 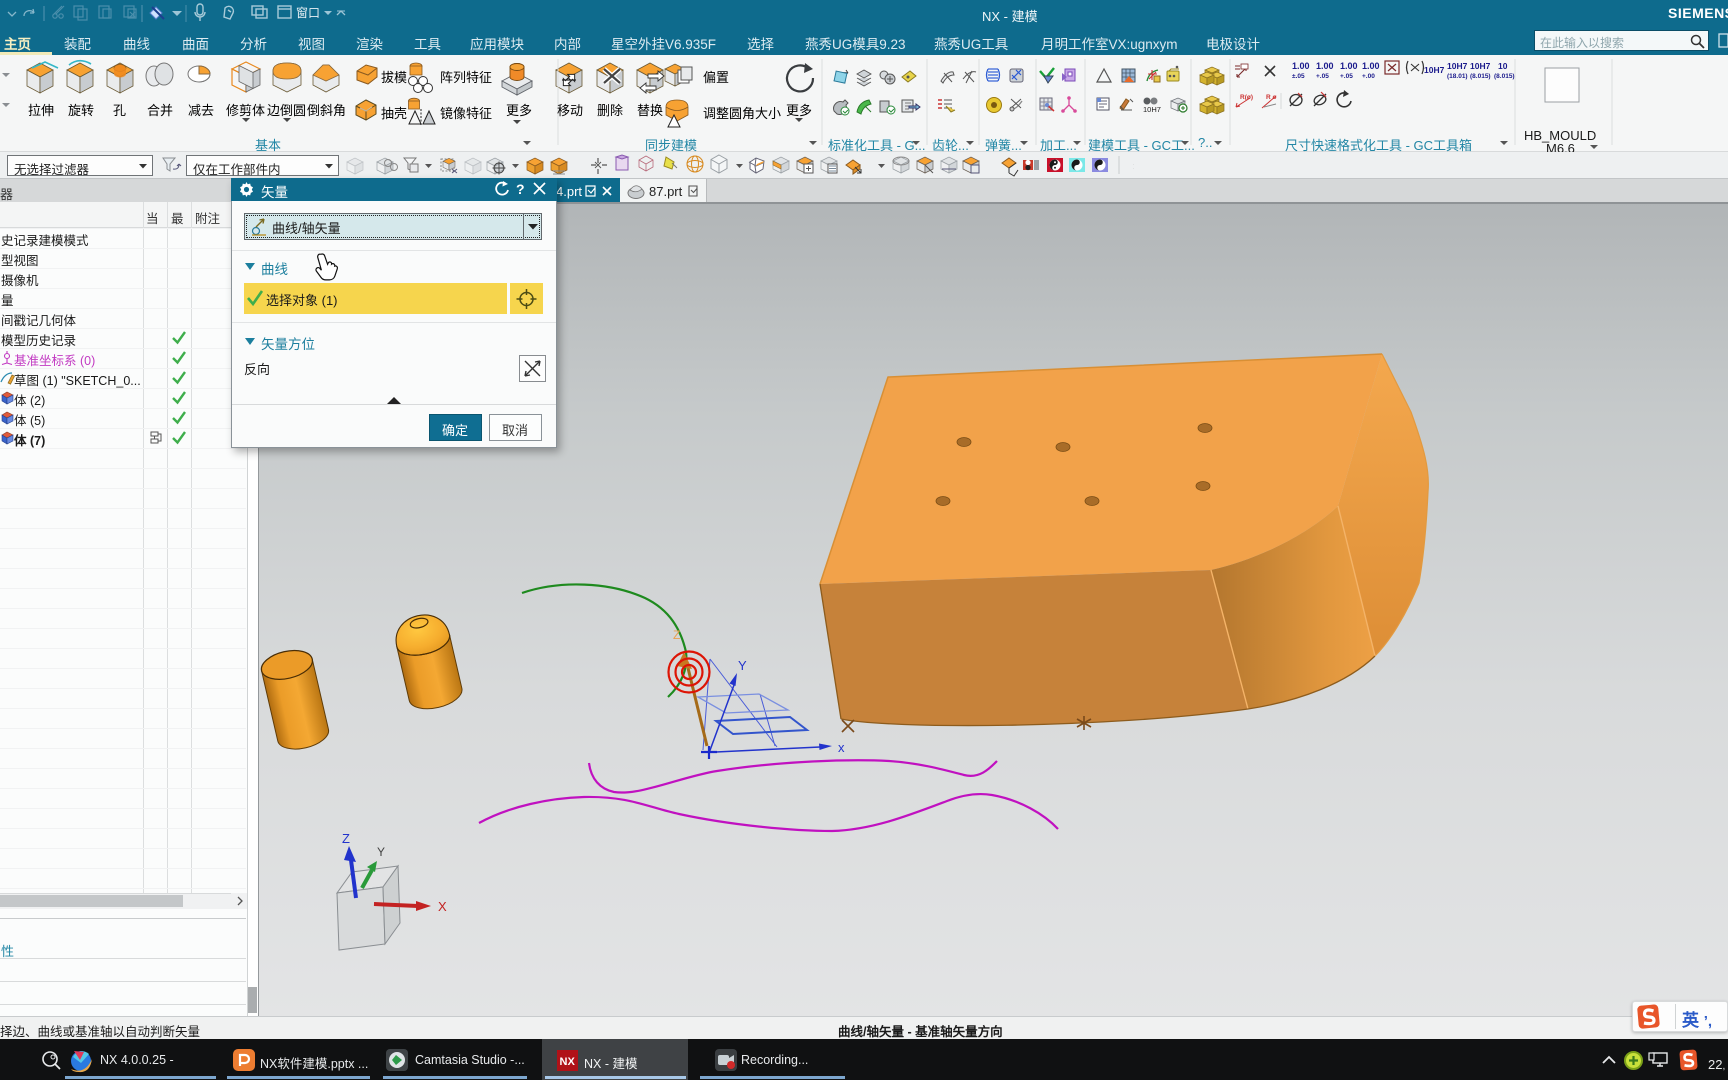 I want to click on svg-text: +.00, so click(x=1368, y=76).